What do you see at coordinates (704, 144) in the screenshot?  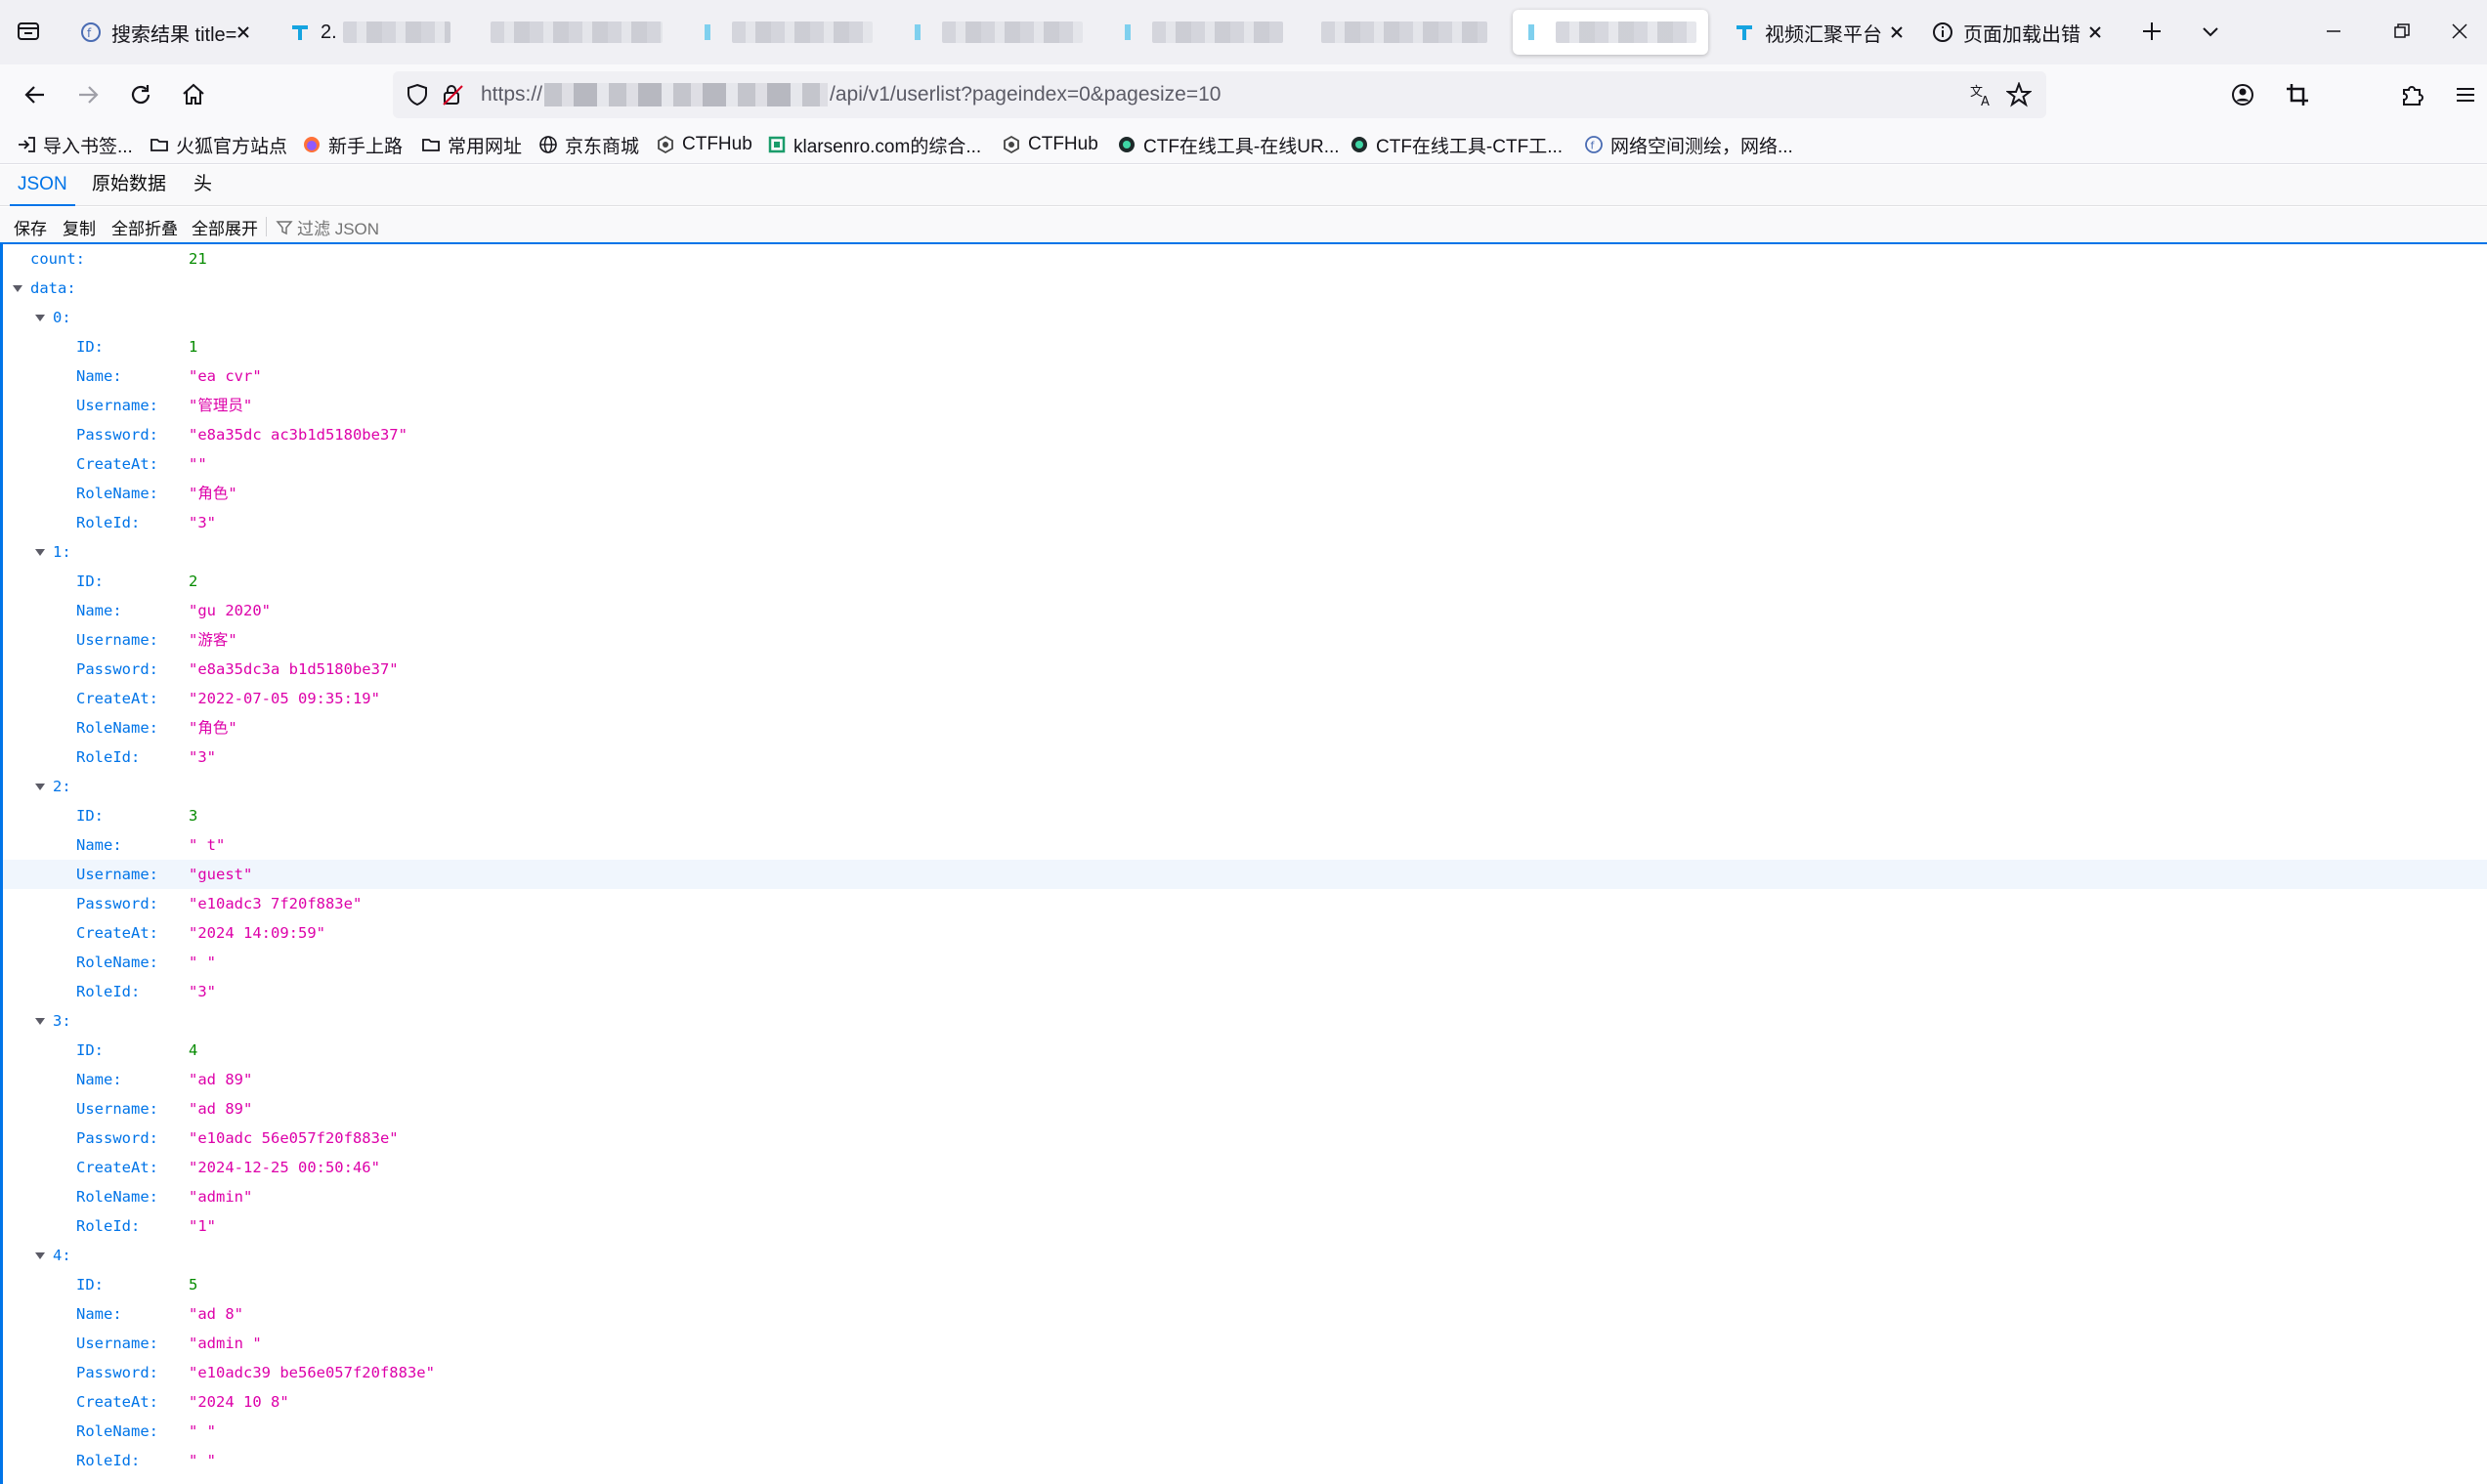 I see `bookmark-ctfhub-1: CTFHub` at bounding box center [704, 144].